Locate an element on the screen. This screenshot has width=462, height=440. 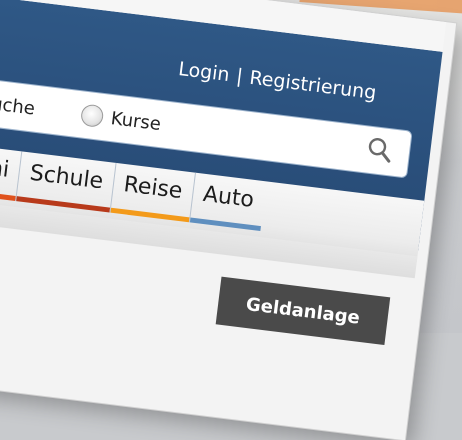
radio-label-suche: Suche is located at coordinates (18, 105).